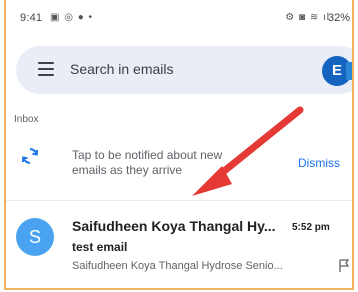  I want to click on status-bar: 9:41 ▣ ◎ ● • ⚙ ◙ ≋ ıl 32%, so click(179, 16).